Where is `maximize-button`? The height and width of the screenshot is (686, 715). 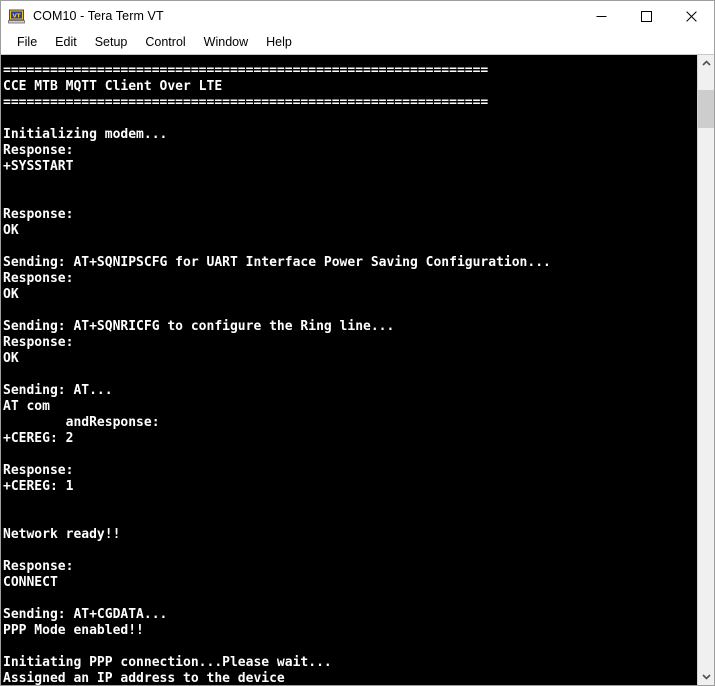 maximize-button is located at coordinates (646, 16).